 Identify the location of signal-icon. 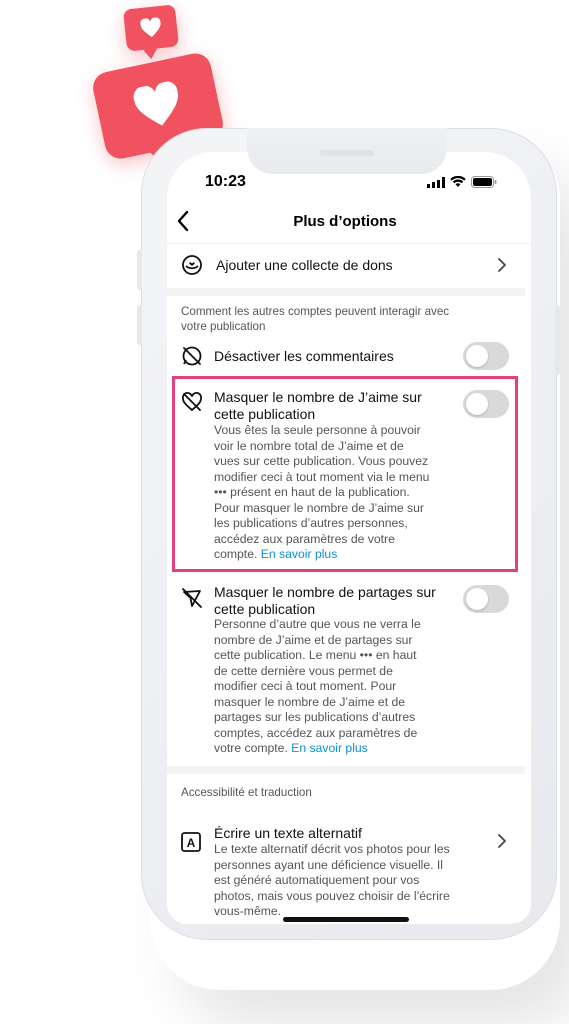
(436, 182).